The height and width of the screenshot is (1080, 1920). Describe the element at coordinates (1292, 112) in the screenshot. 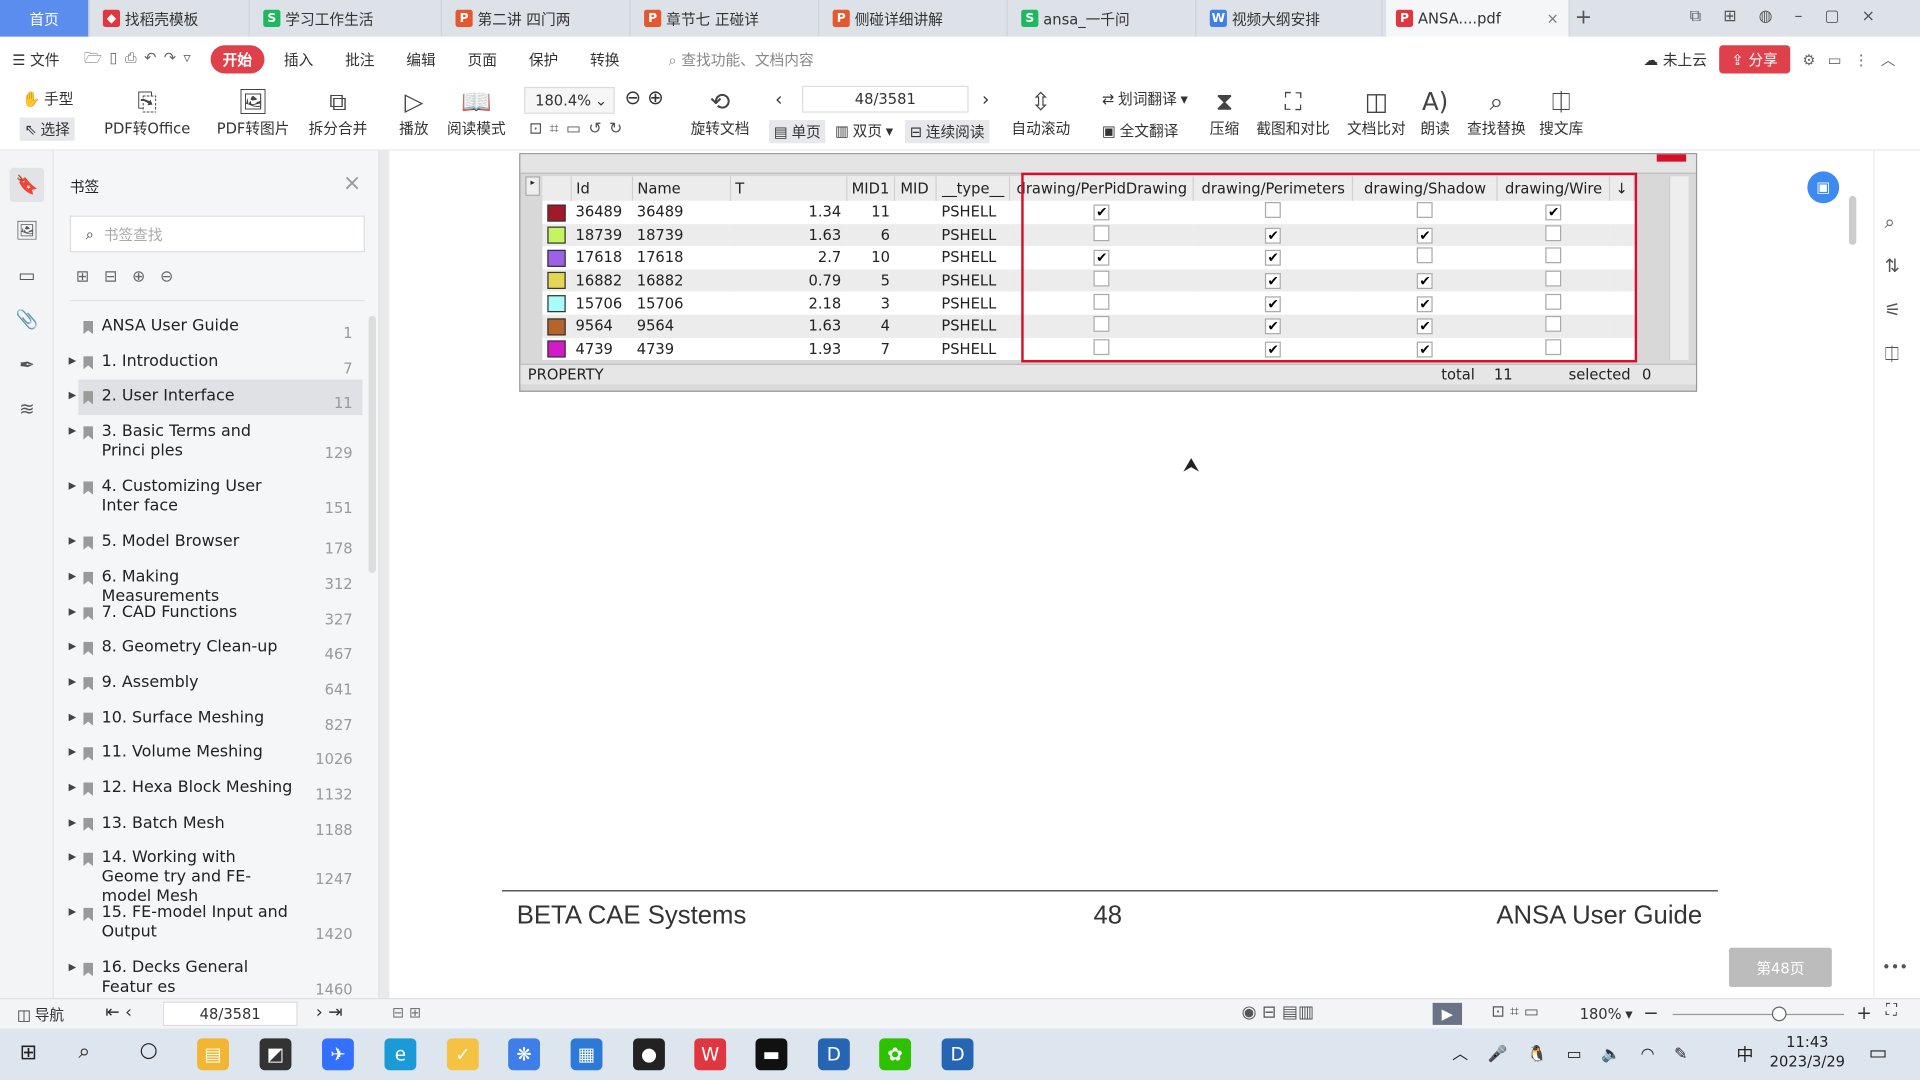

I see `screenshot-compare-button: ⛶ 截图和对比` at that location.